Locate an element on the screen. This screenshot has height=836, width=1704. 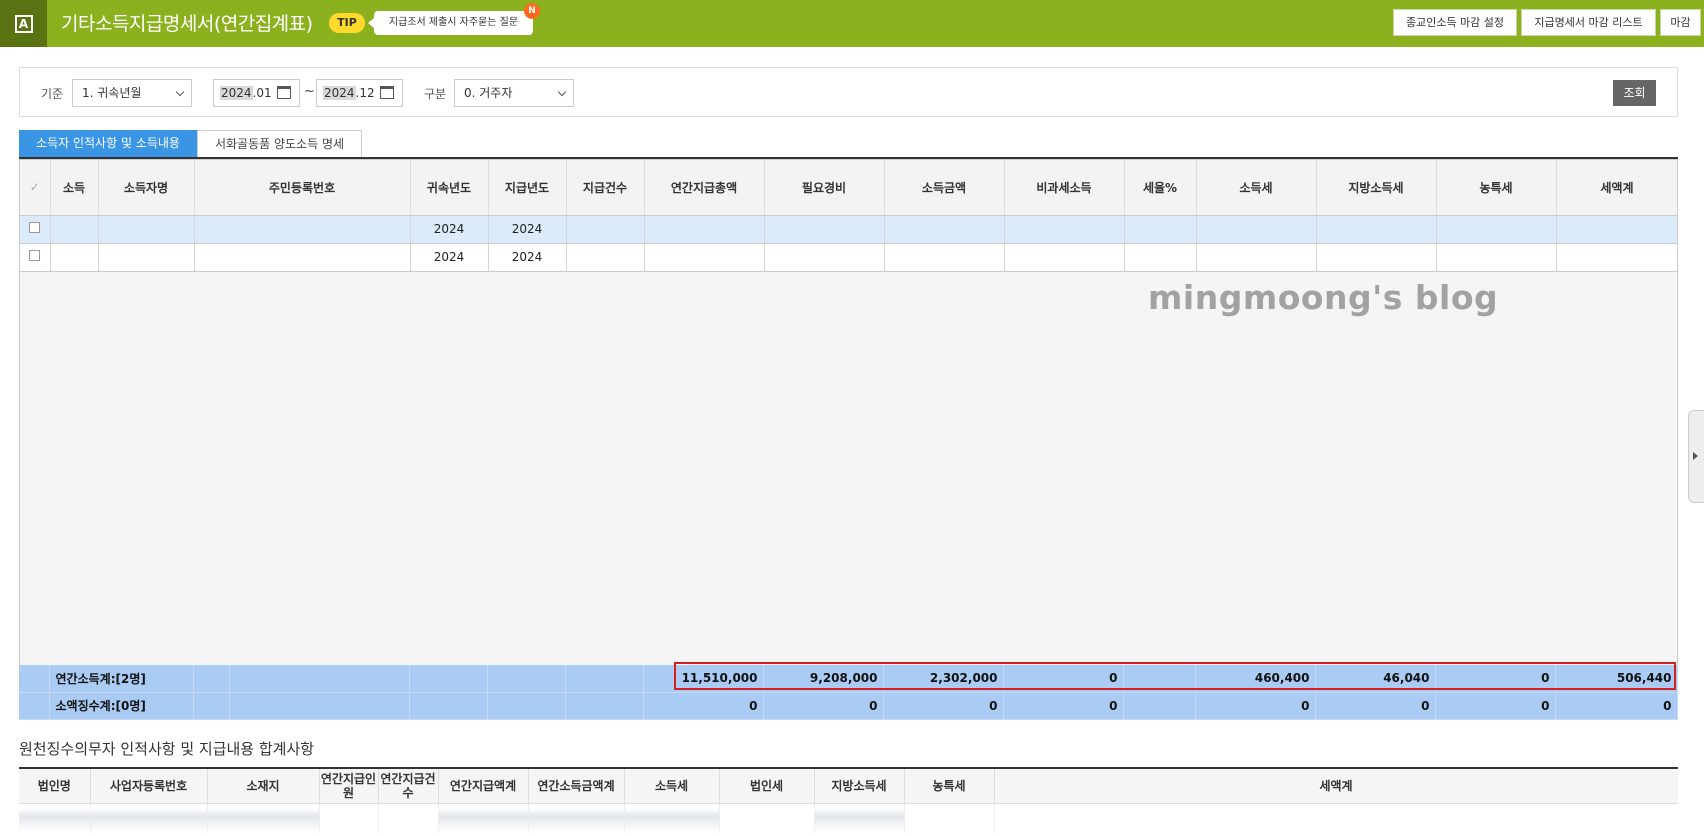
col-nontaxable: 비과세소득 is located at coordinates (1064, 188).